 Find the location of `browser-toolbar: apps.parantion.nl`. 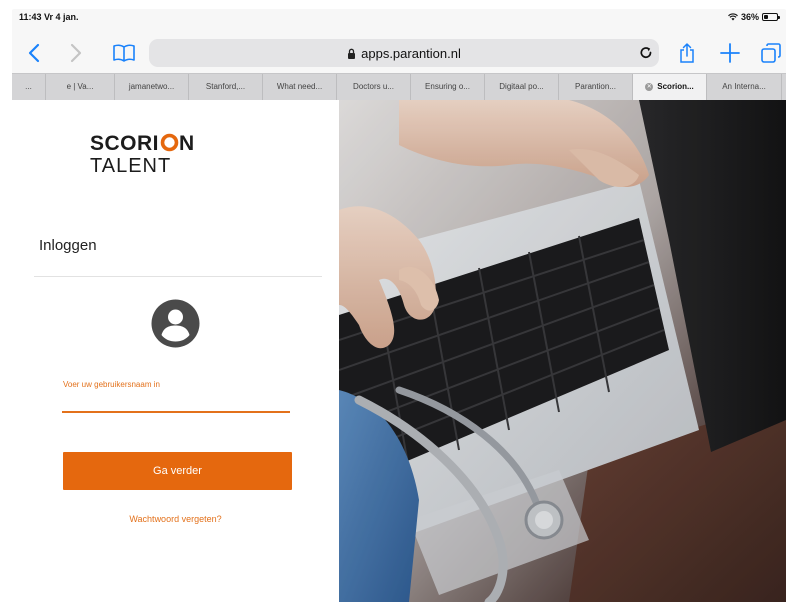

browser-toolbar: apps.parantion.nl is located at coordinates (399, 53).